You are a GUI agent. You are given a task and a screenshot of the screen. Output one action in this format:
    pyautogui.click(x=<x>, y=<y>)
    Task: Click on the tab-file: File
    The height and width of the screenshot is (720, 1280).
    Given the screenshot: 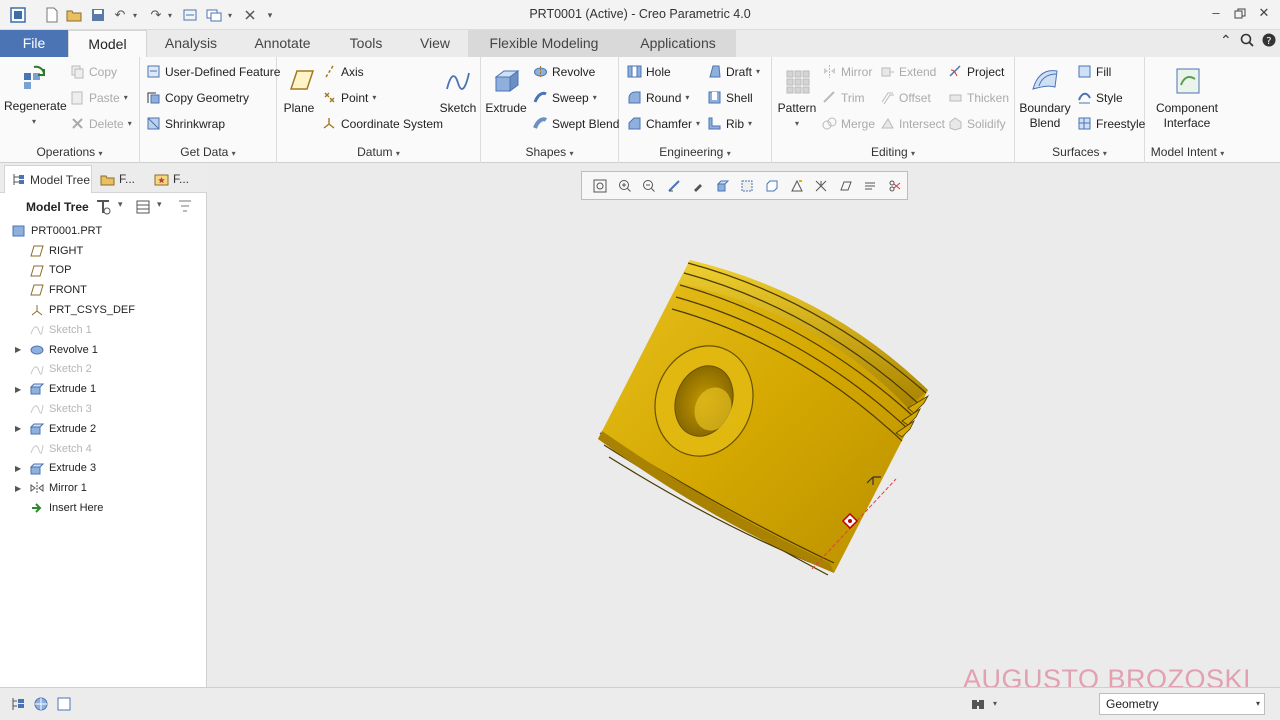 What is the action you would take?
    pyautogui.click(x=34, y=43)
    